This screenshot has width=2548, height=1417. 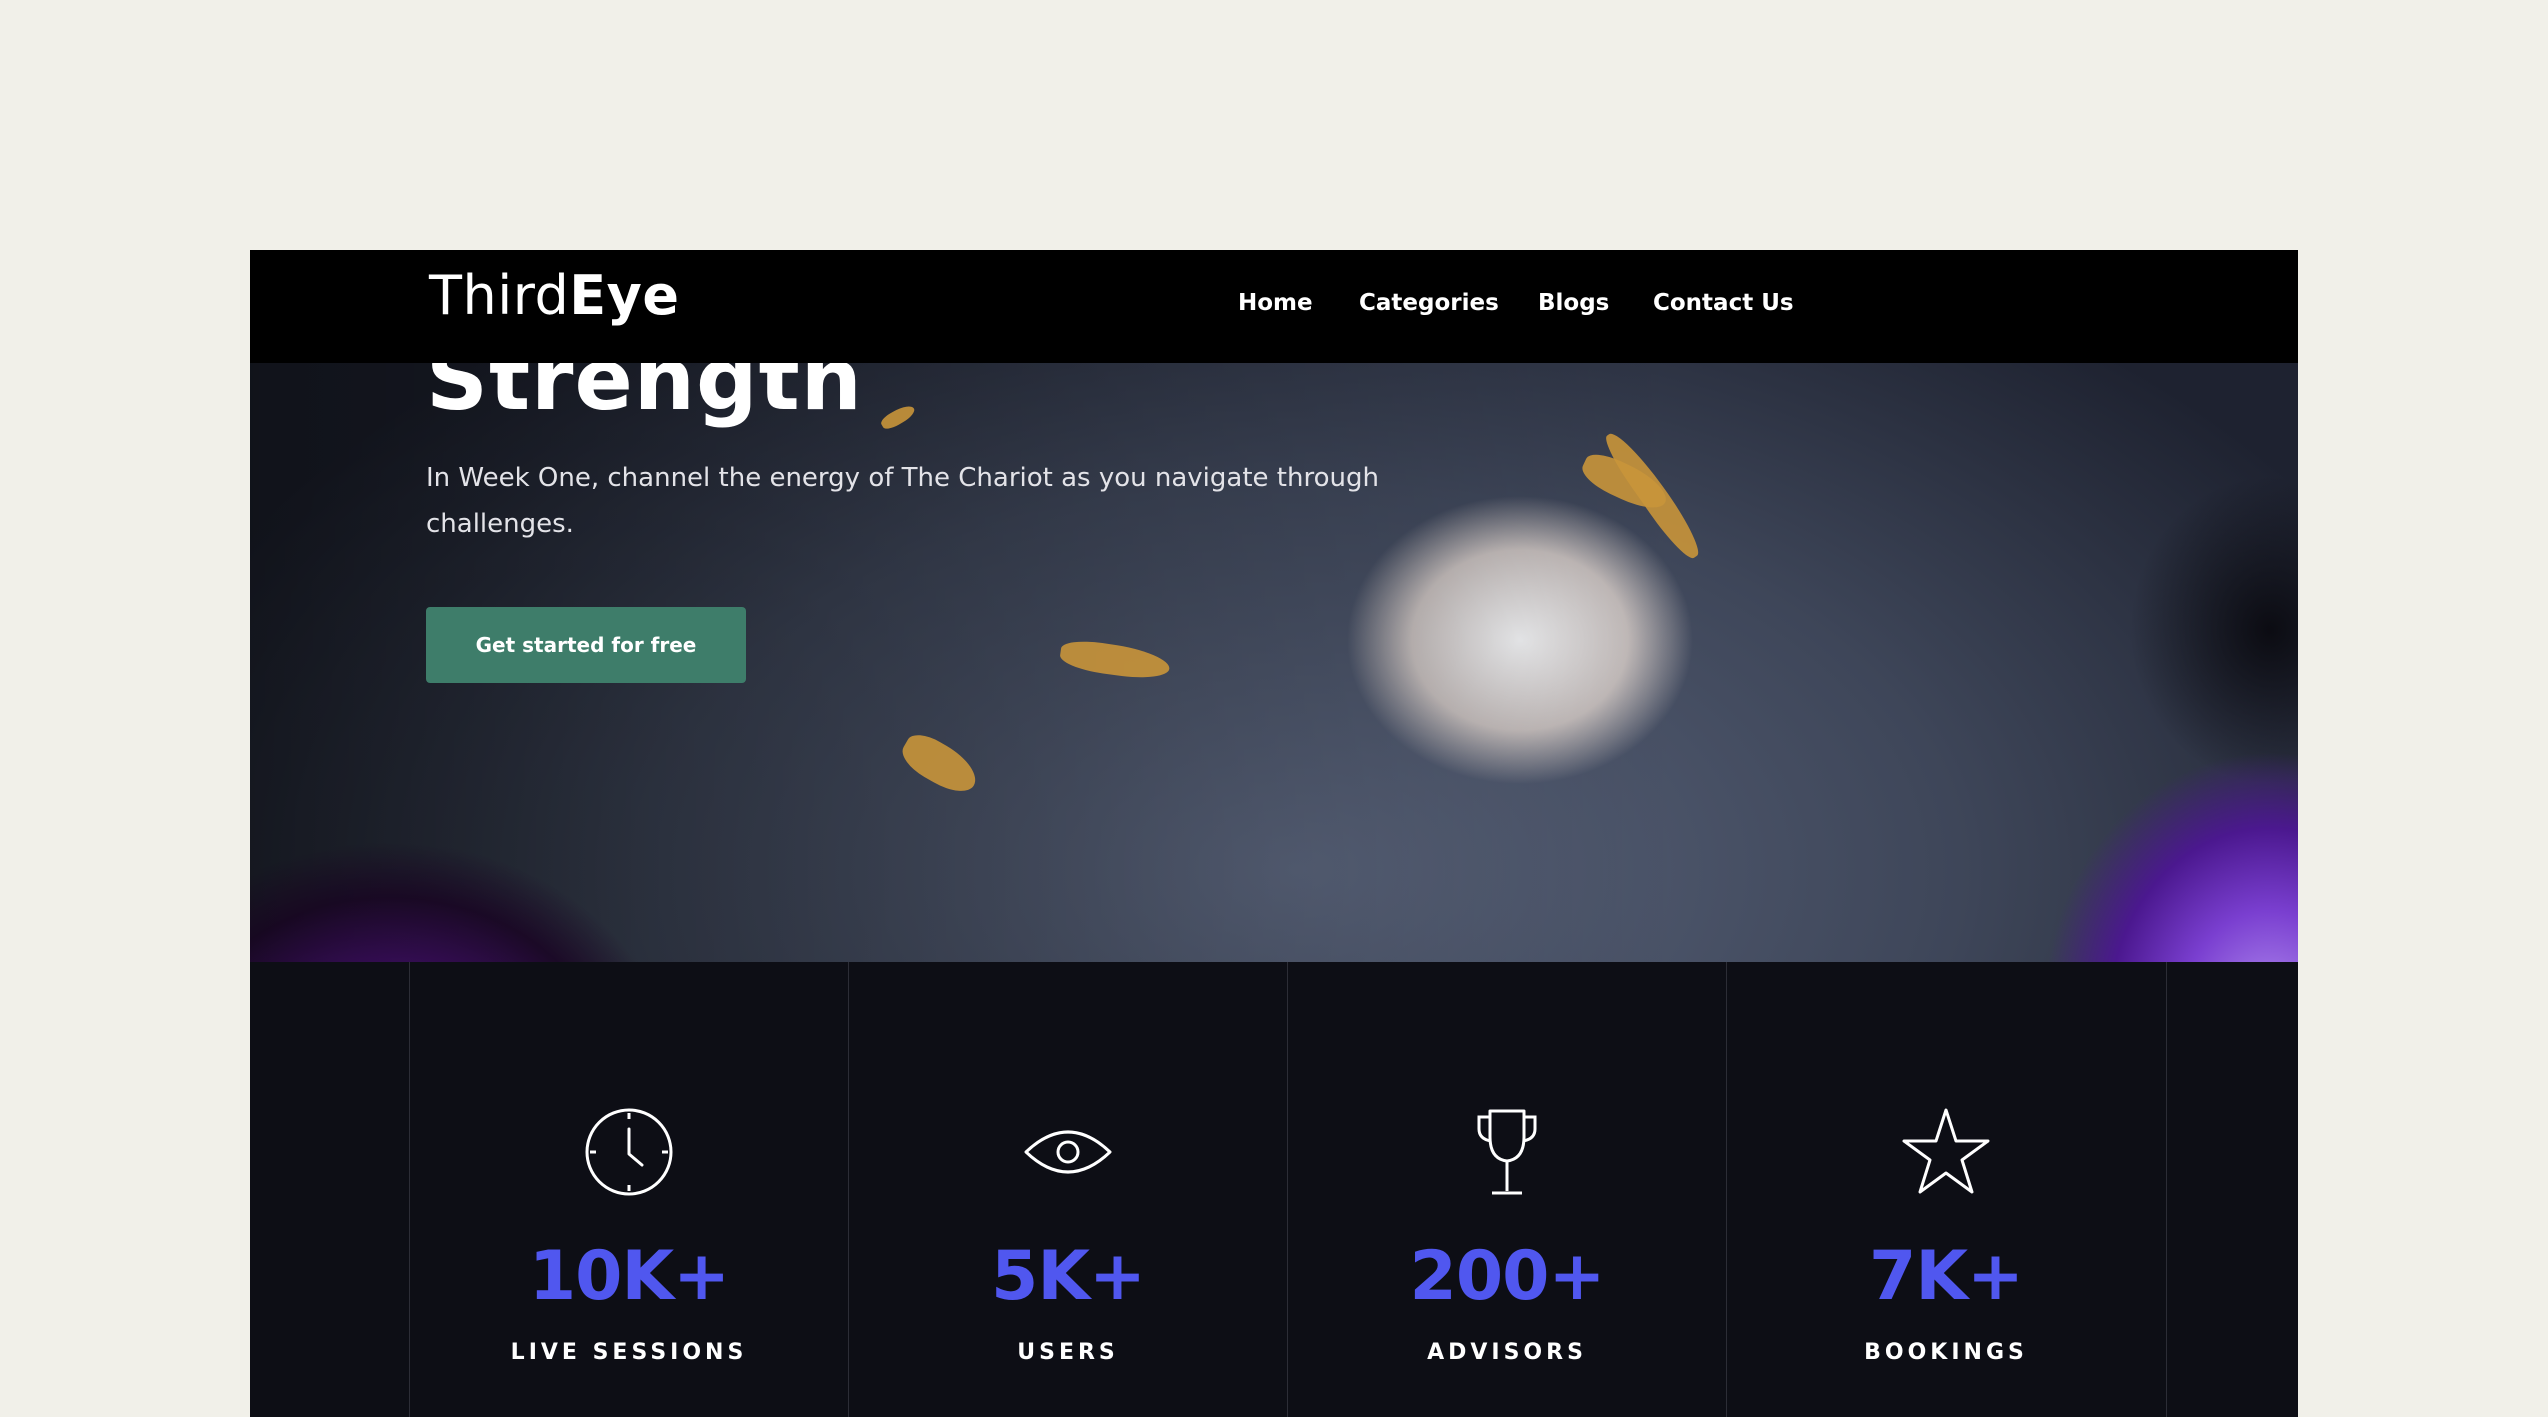 I want to click on stat-value: 5K+, so click(x=1068, y=1276).